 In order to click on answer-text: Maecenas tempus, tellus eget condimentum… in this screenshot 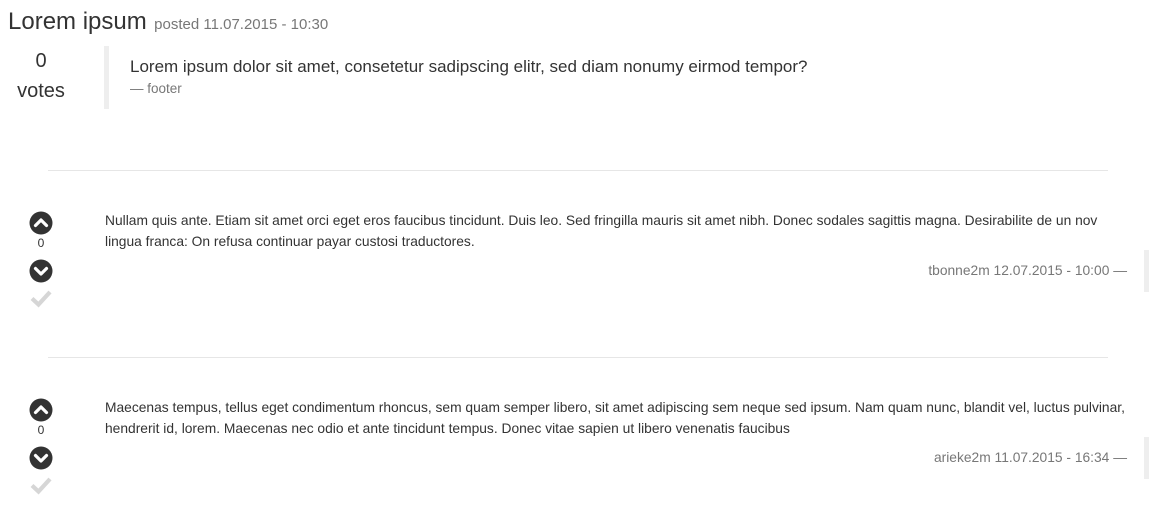, I will do `click(615, 418)`.